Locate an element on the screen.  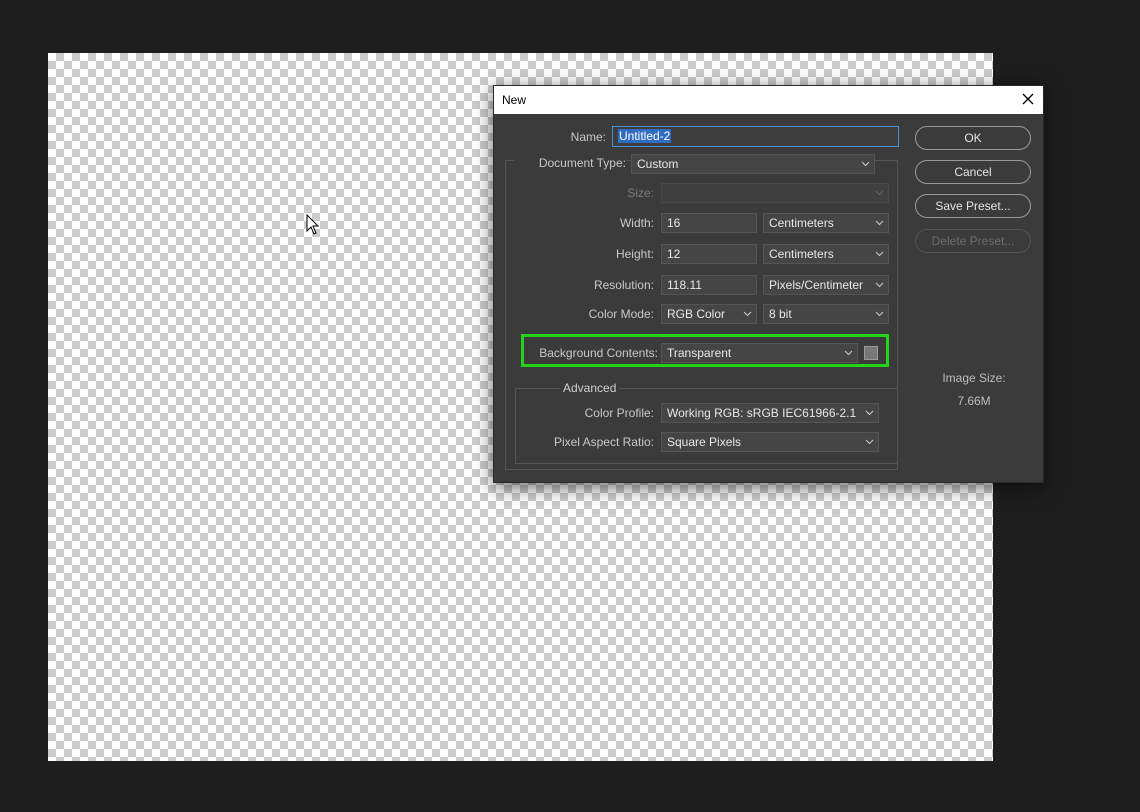
dialog-titlebar: New is located at coordinates (768, 100).